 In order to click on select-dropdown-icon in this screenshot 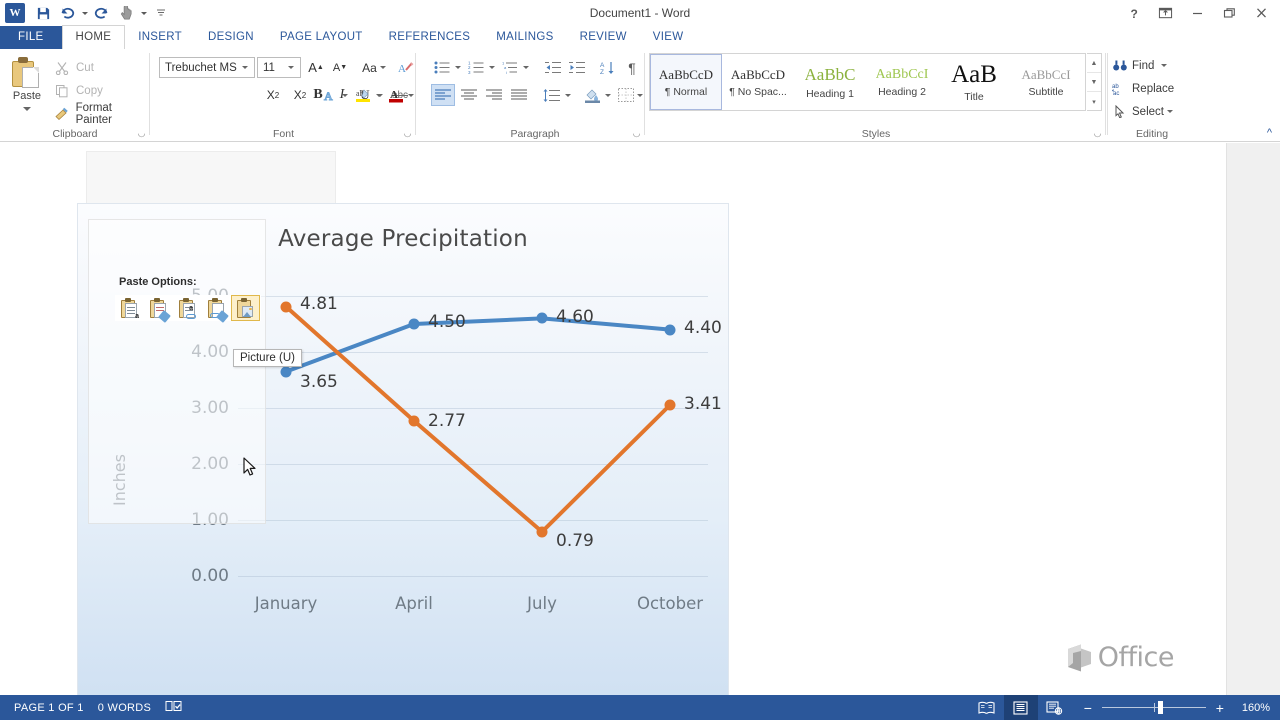, I will do `click(1169, 111)`.